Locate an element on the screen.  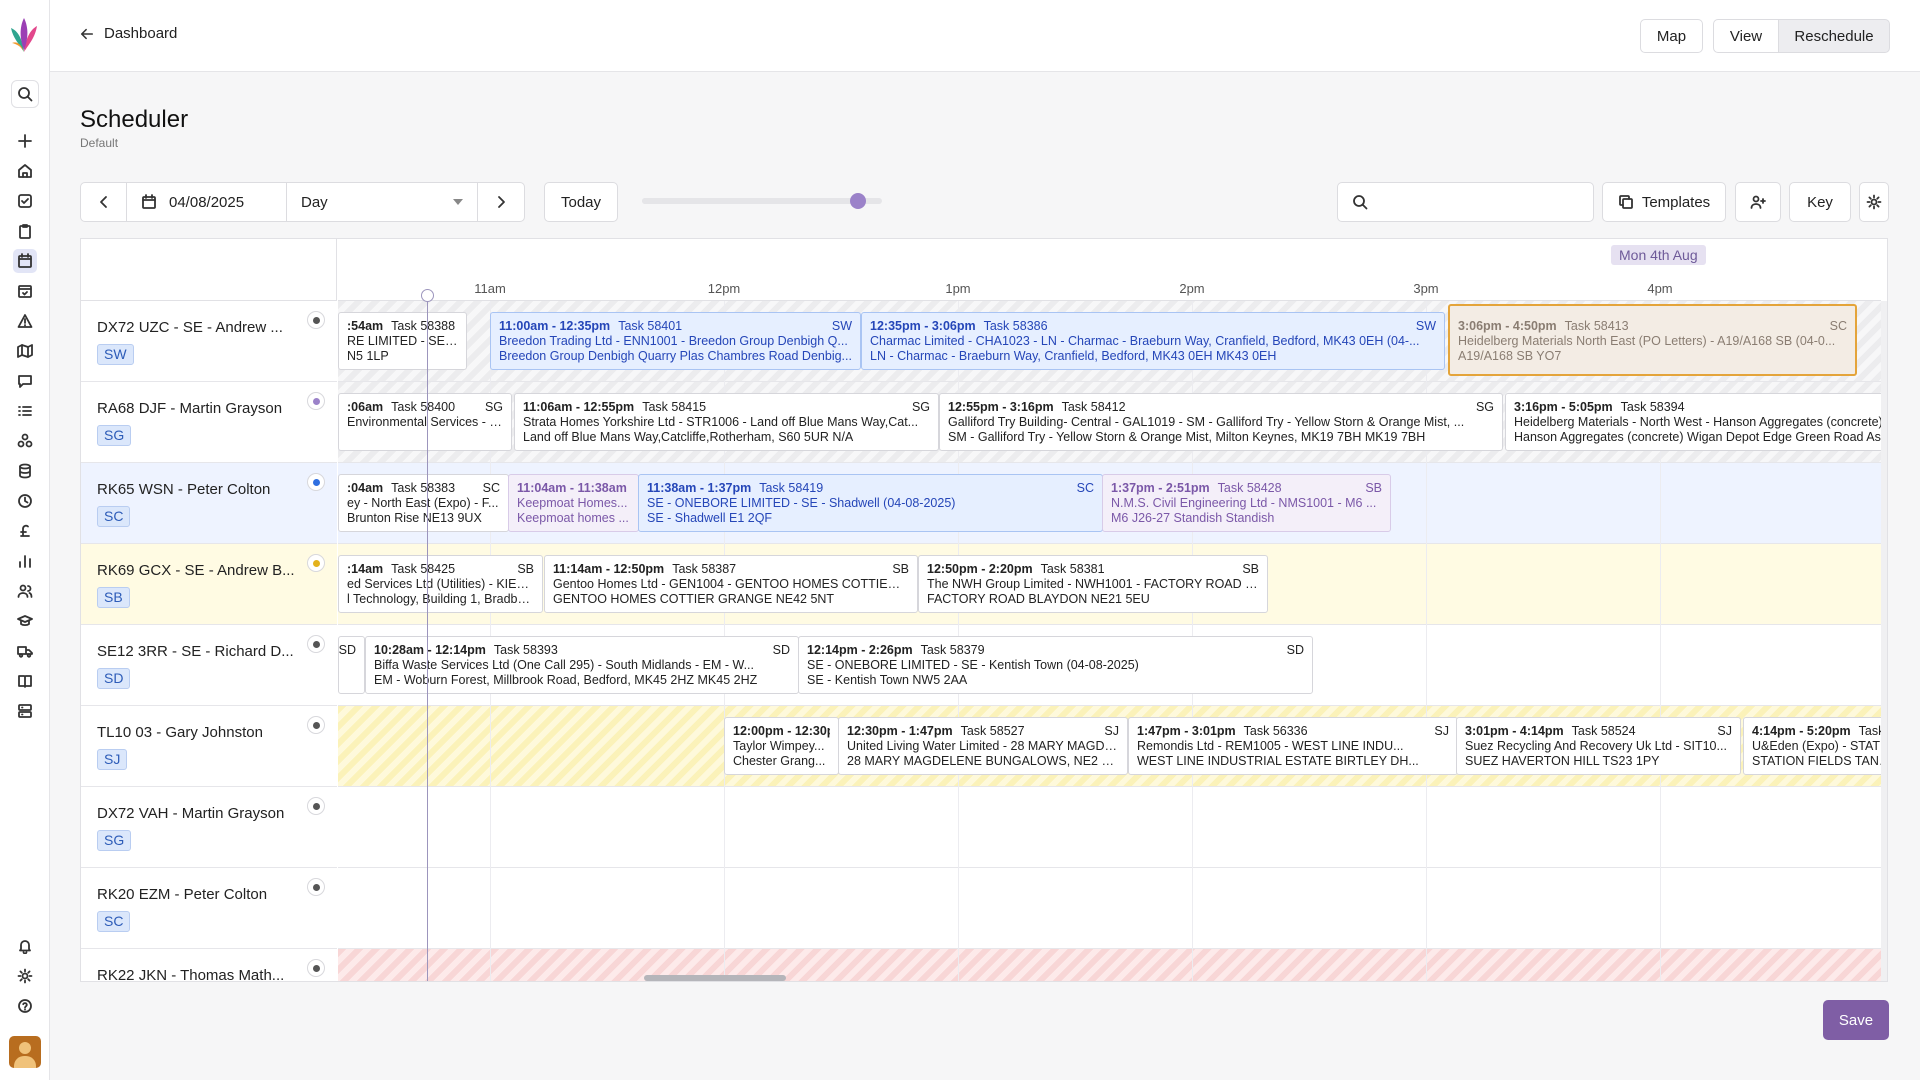
boxes-icon is located at coordinates (25, 441).